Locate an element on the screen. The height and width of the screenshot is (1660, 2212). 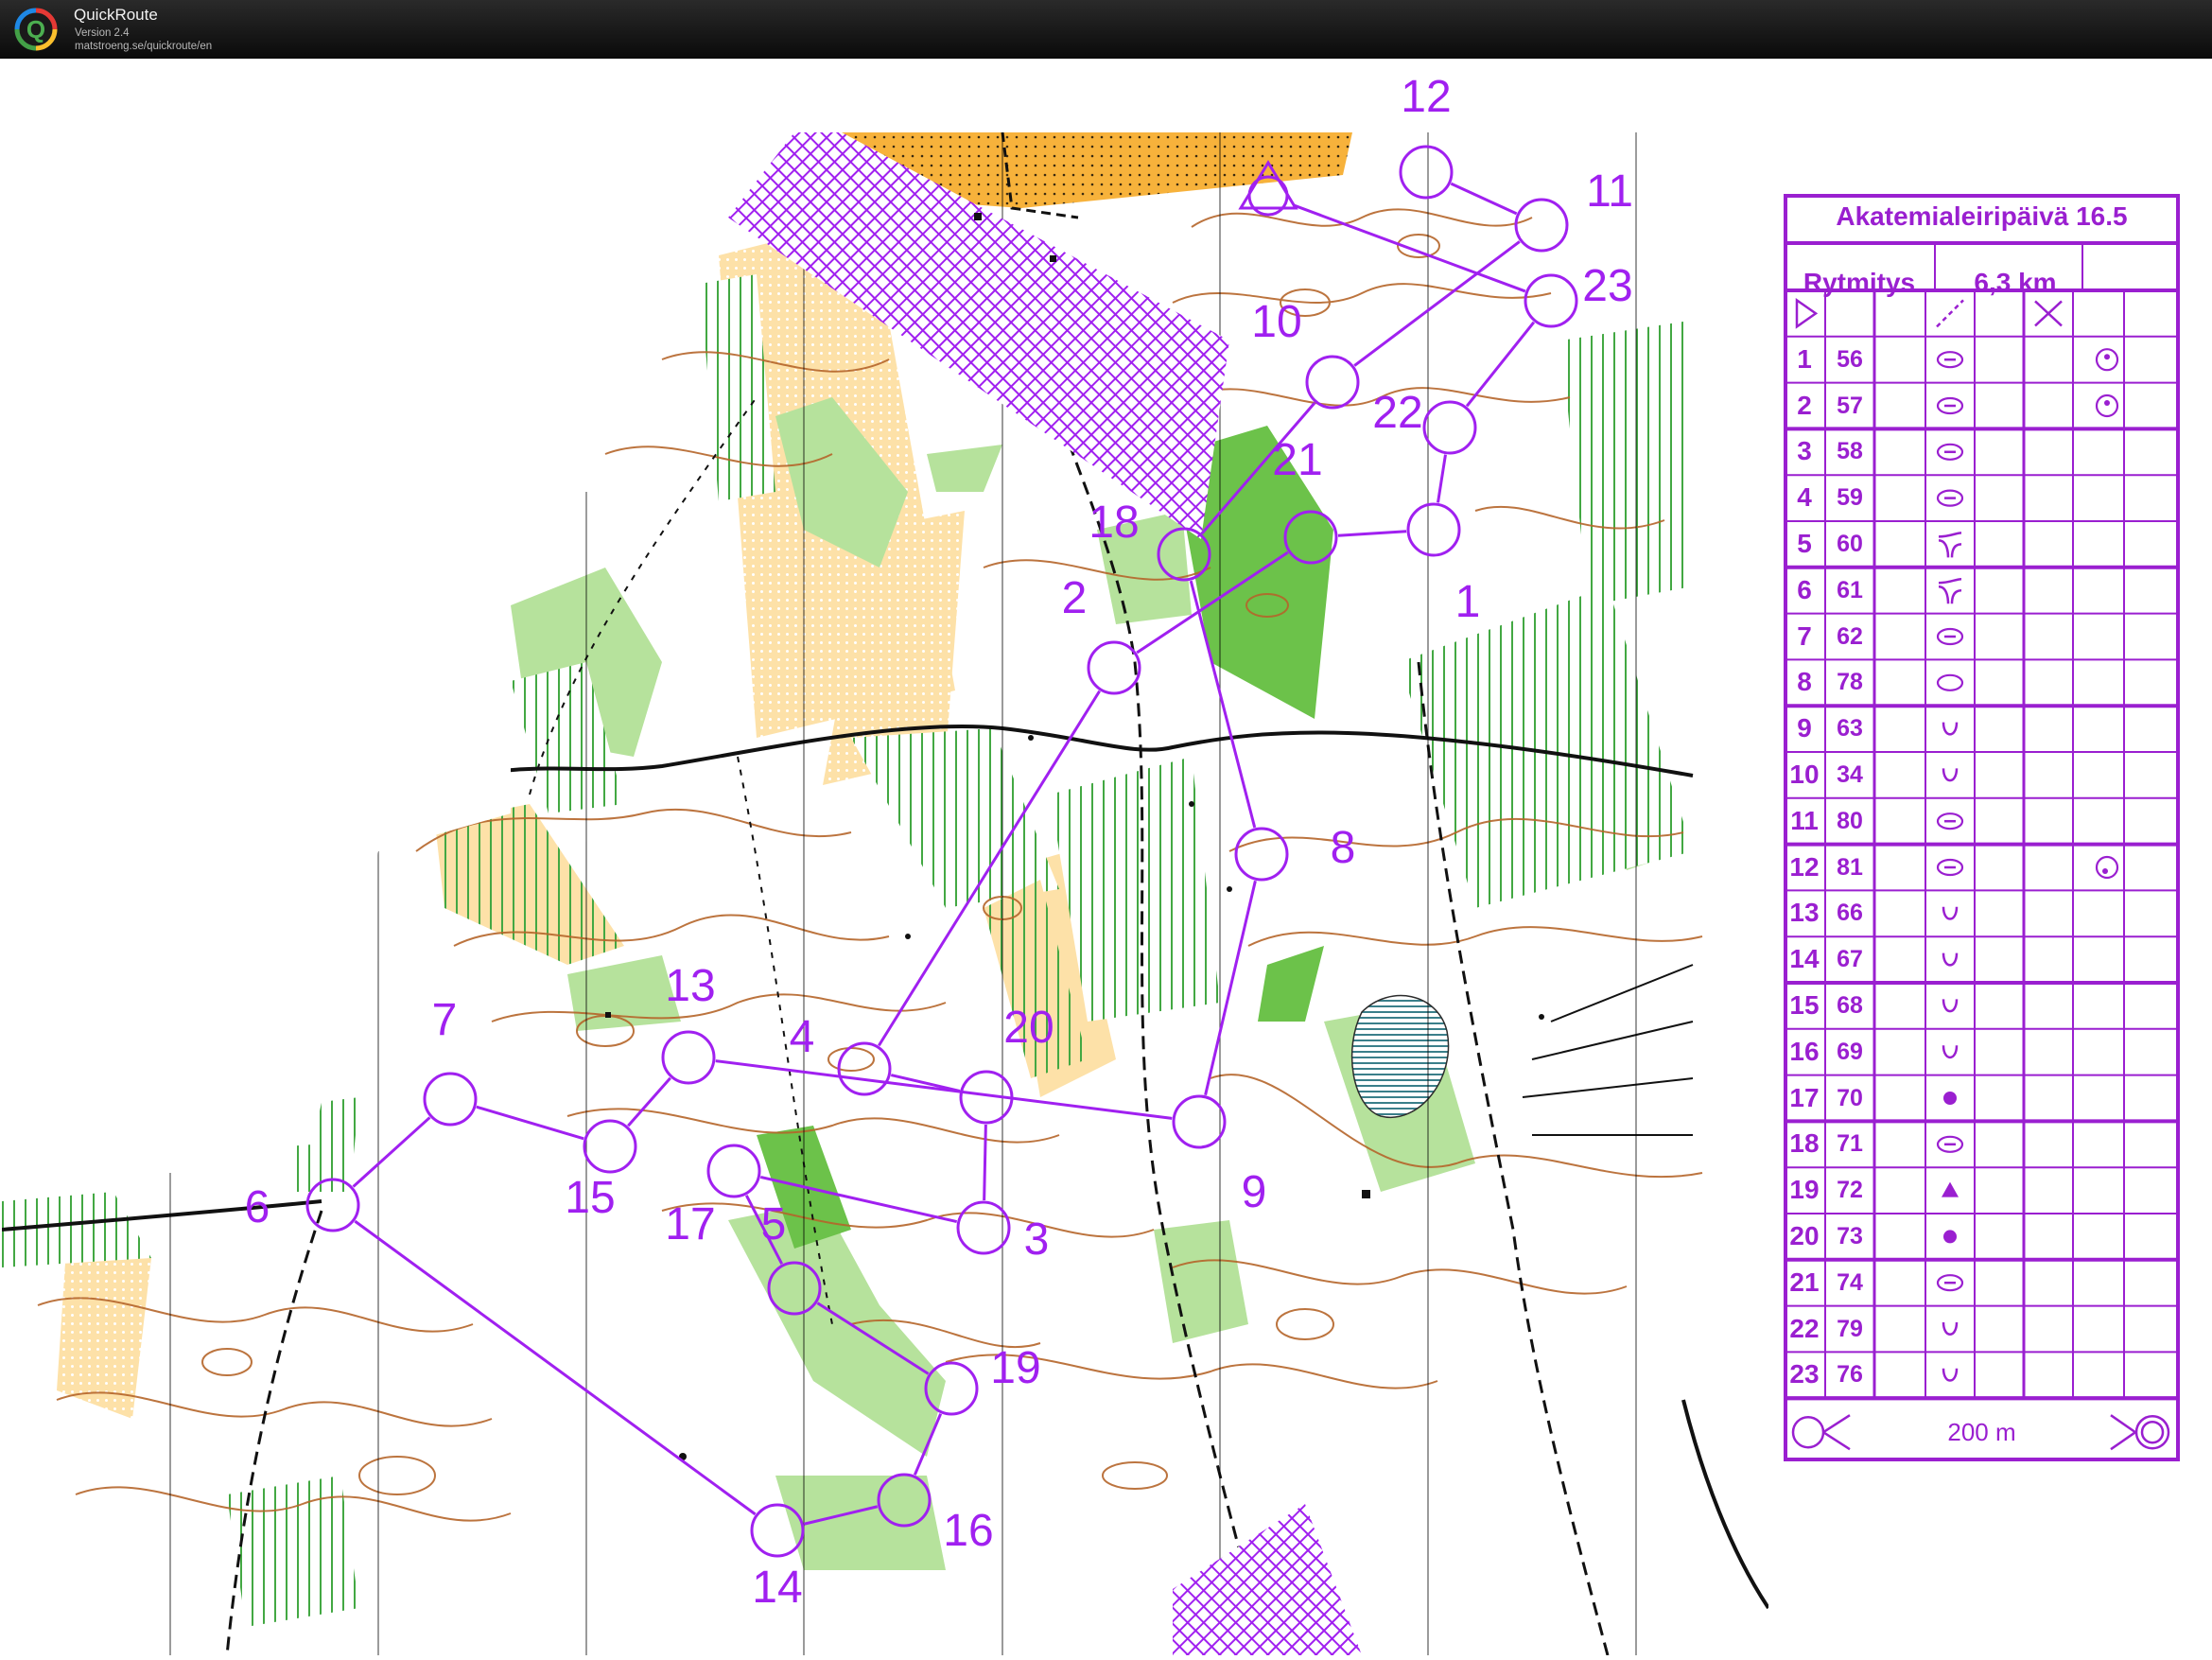
control-number-23: 23 is located at coordinates (1607, 286).